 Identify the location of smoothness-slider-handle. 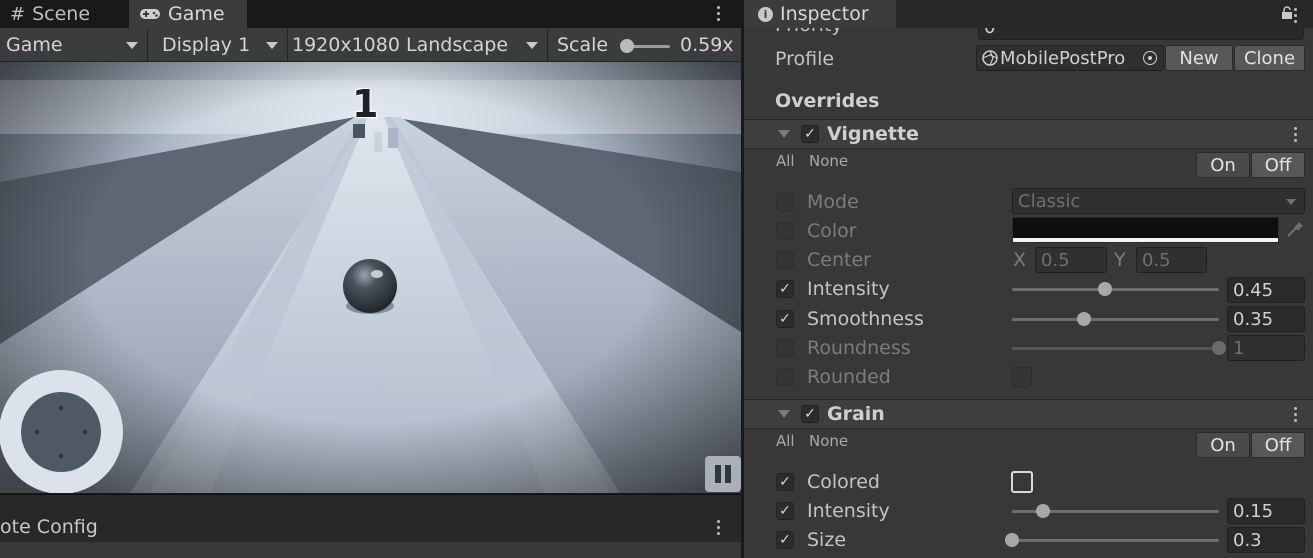
(1084, 319).